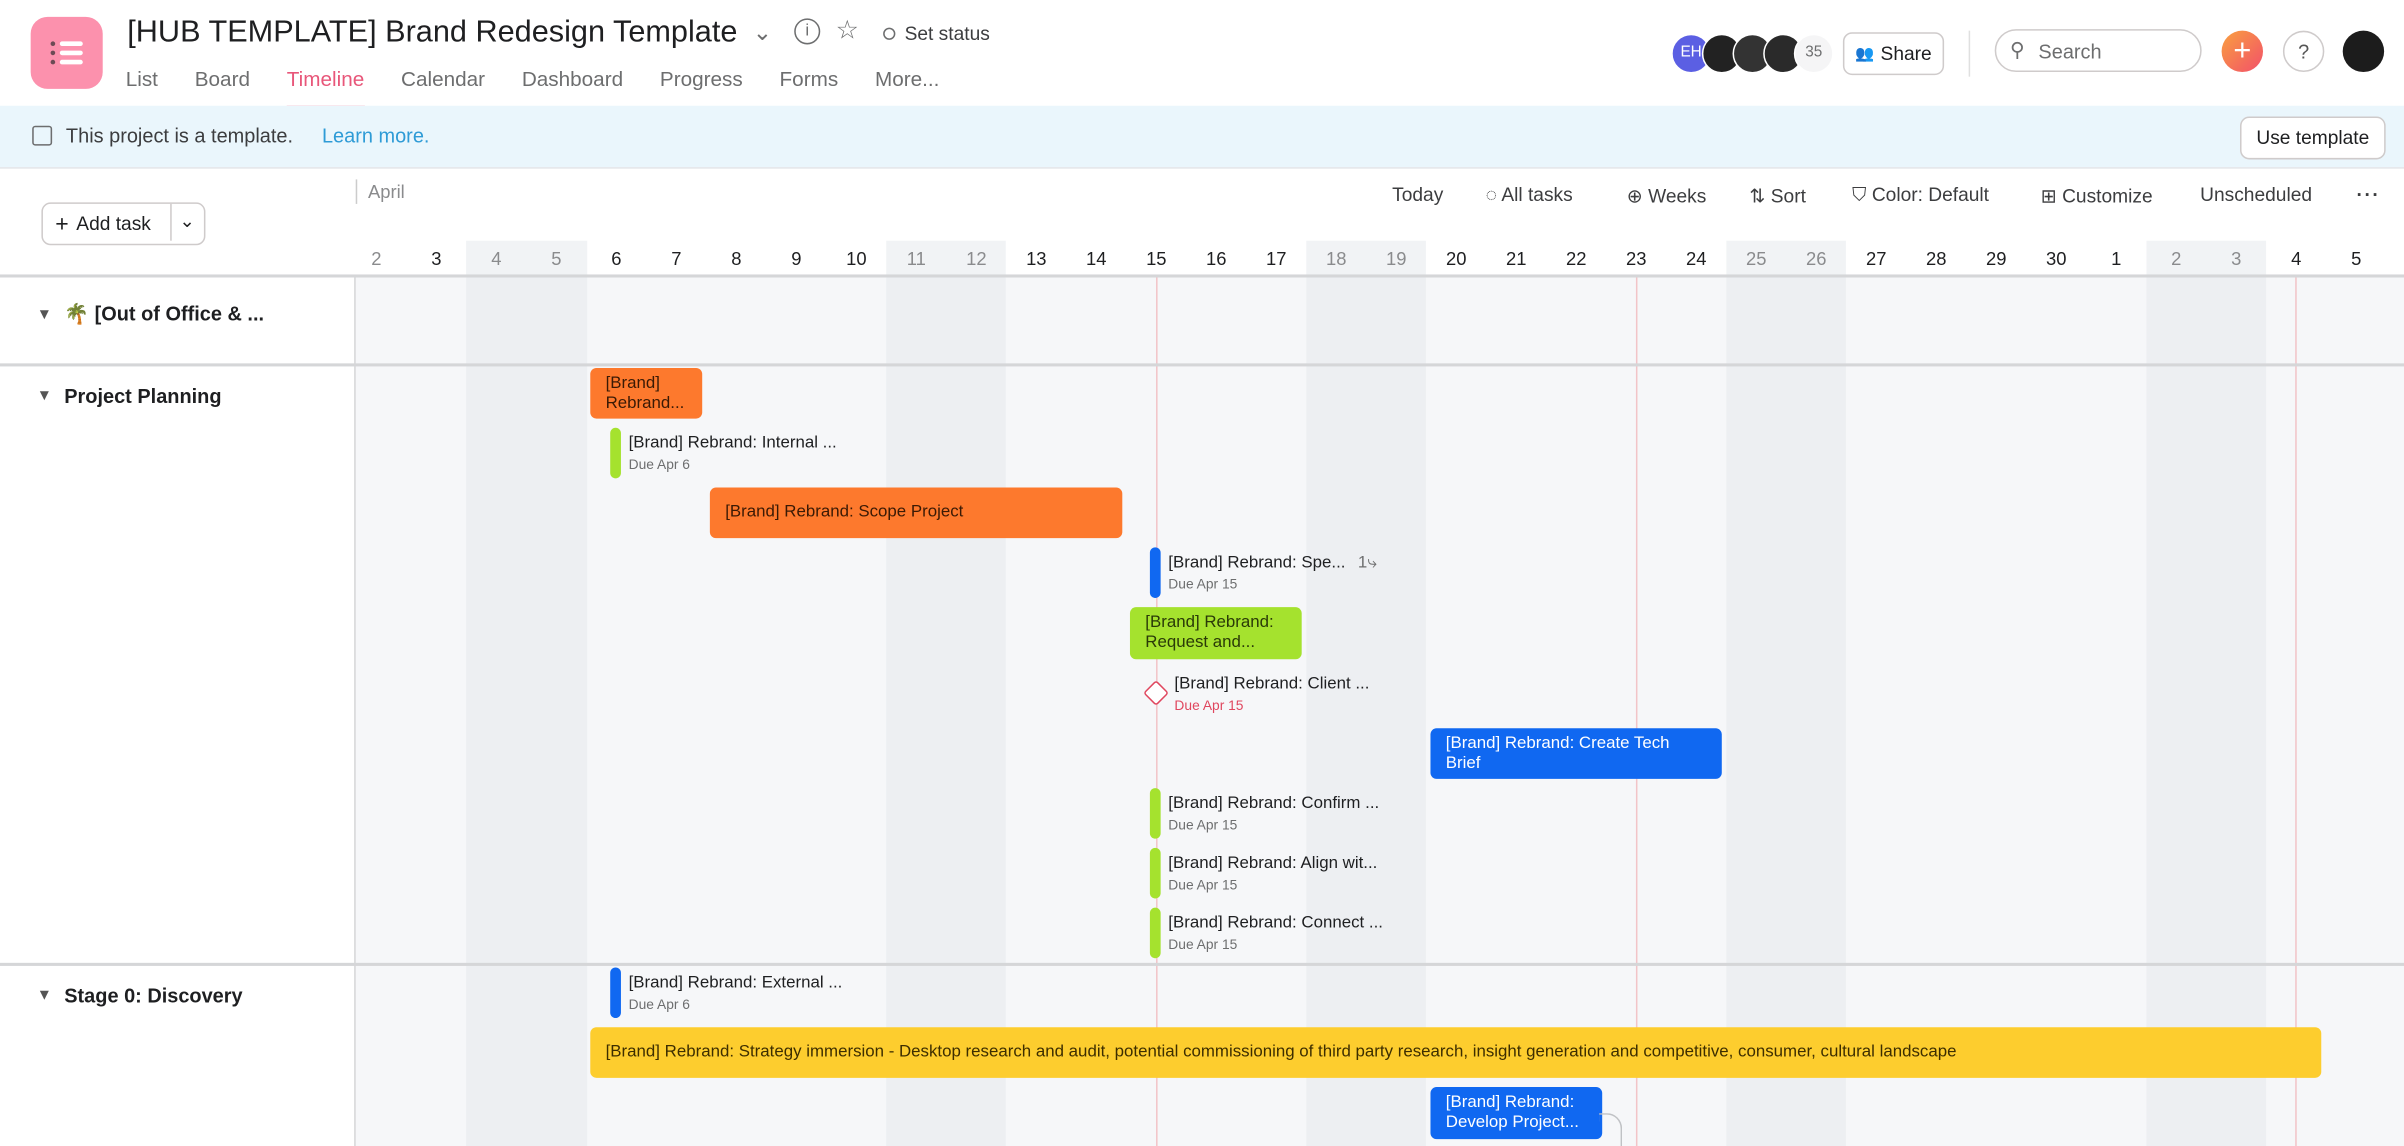  What do you see at coordinates (1936, 259) in the screenshot?
I see `date-label: 28` at bounding box center [1936, 259].